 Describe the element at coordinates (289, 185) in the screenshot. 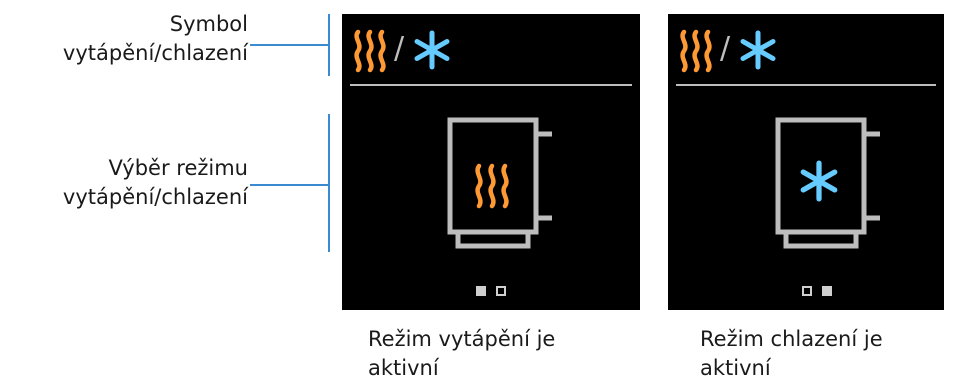

I see `mode-select-pointer-line` at that location.